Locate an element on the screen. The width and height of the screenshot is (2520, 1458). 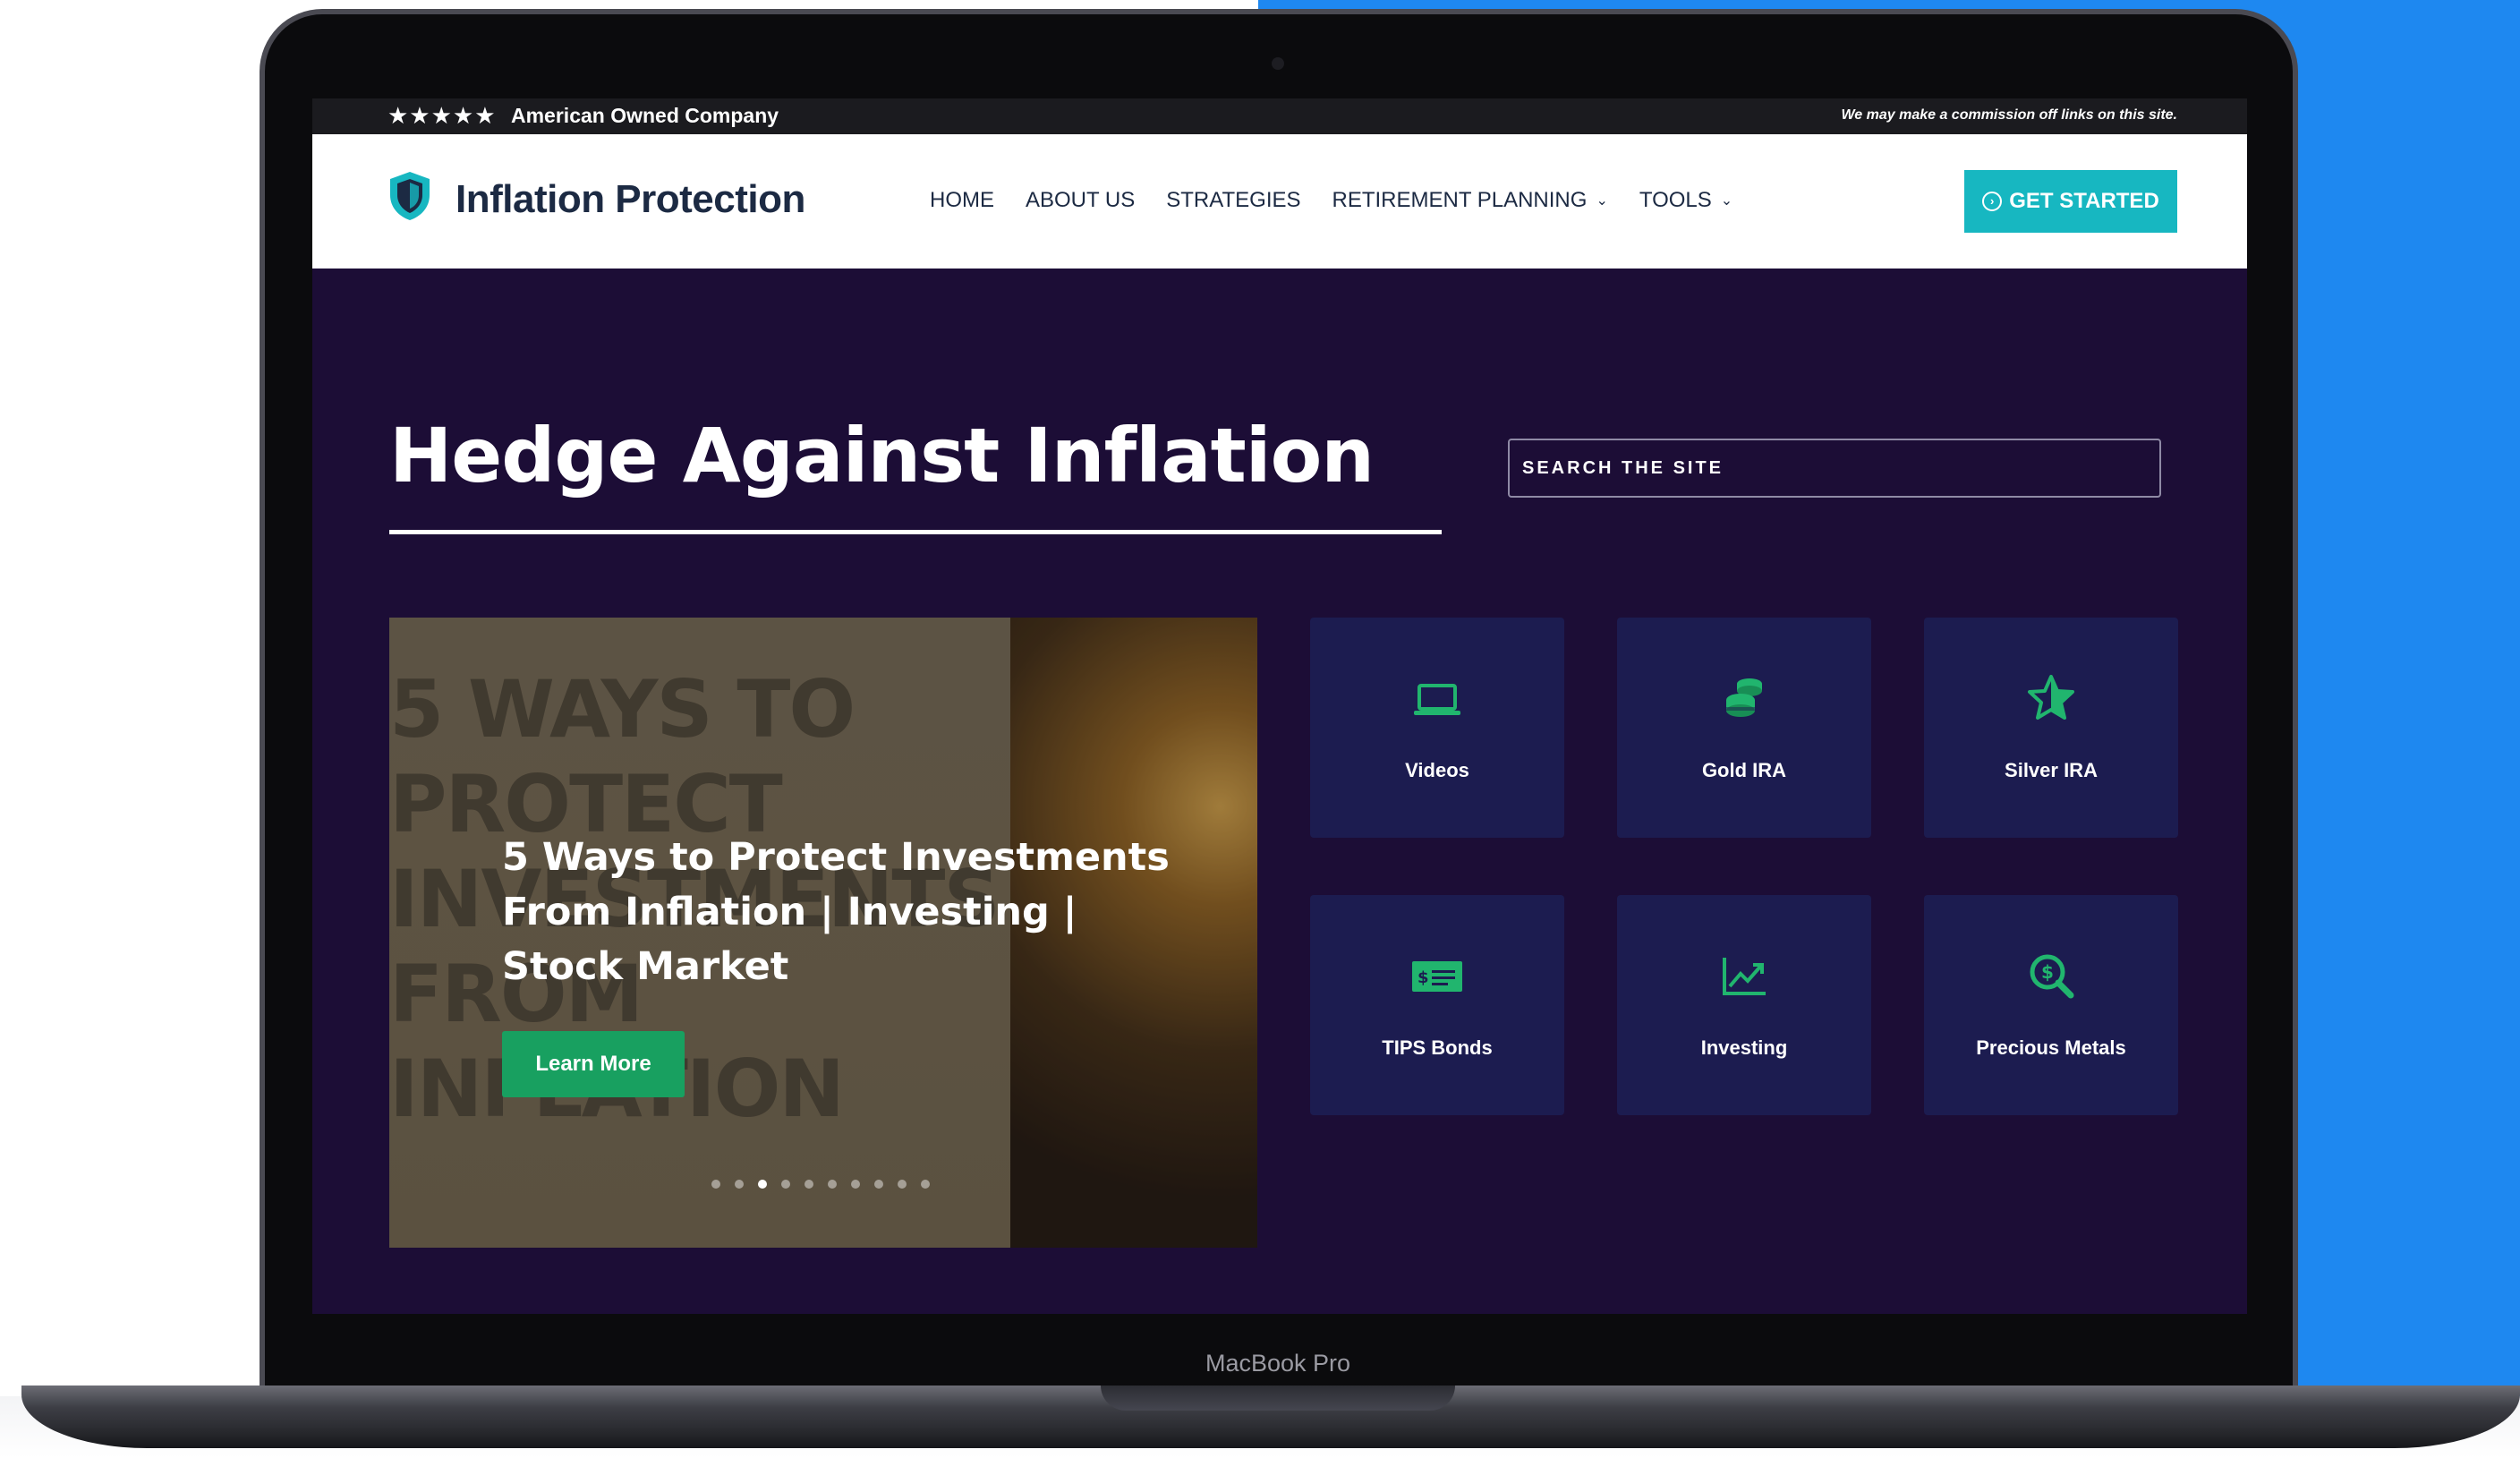
rating-stars-icon: ★★★★★ is located at coordinates (442, 116).